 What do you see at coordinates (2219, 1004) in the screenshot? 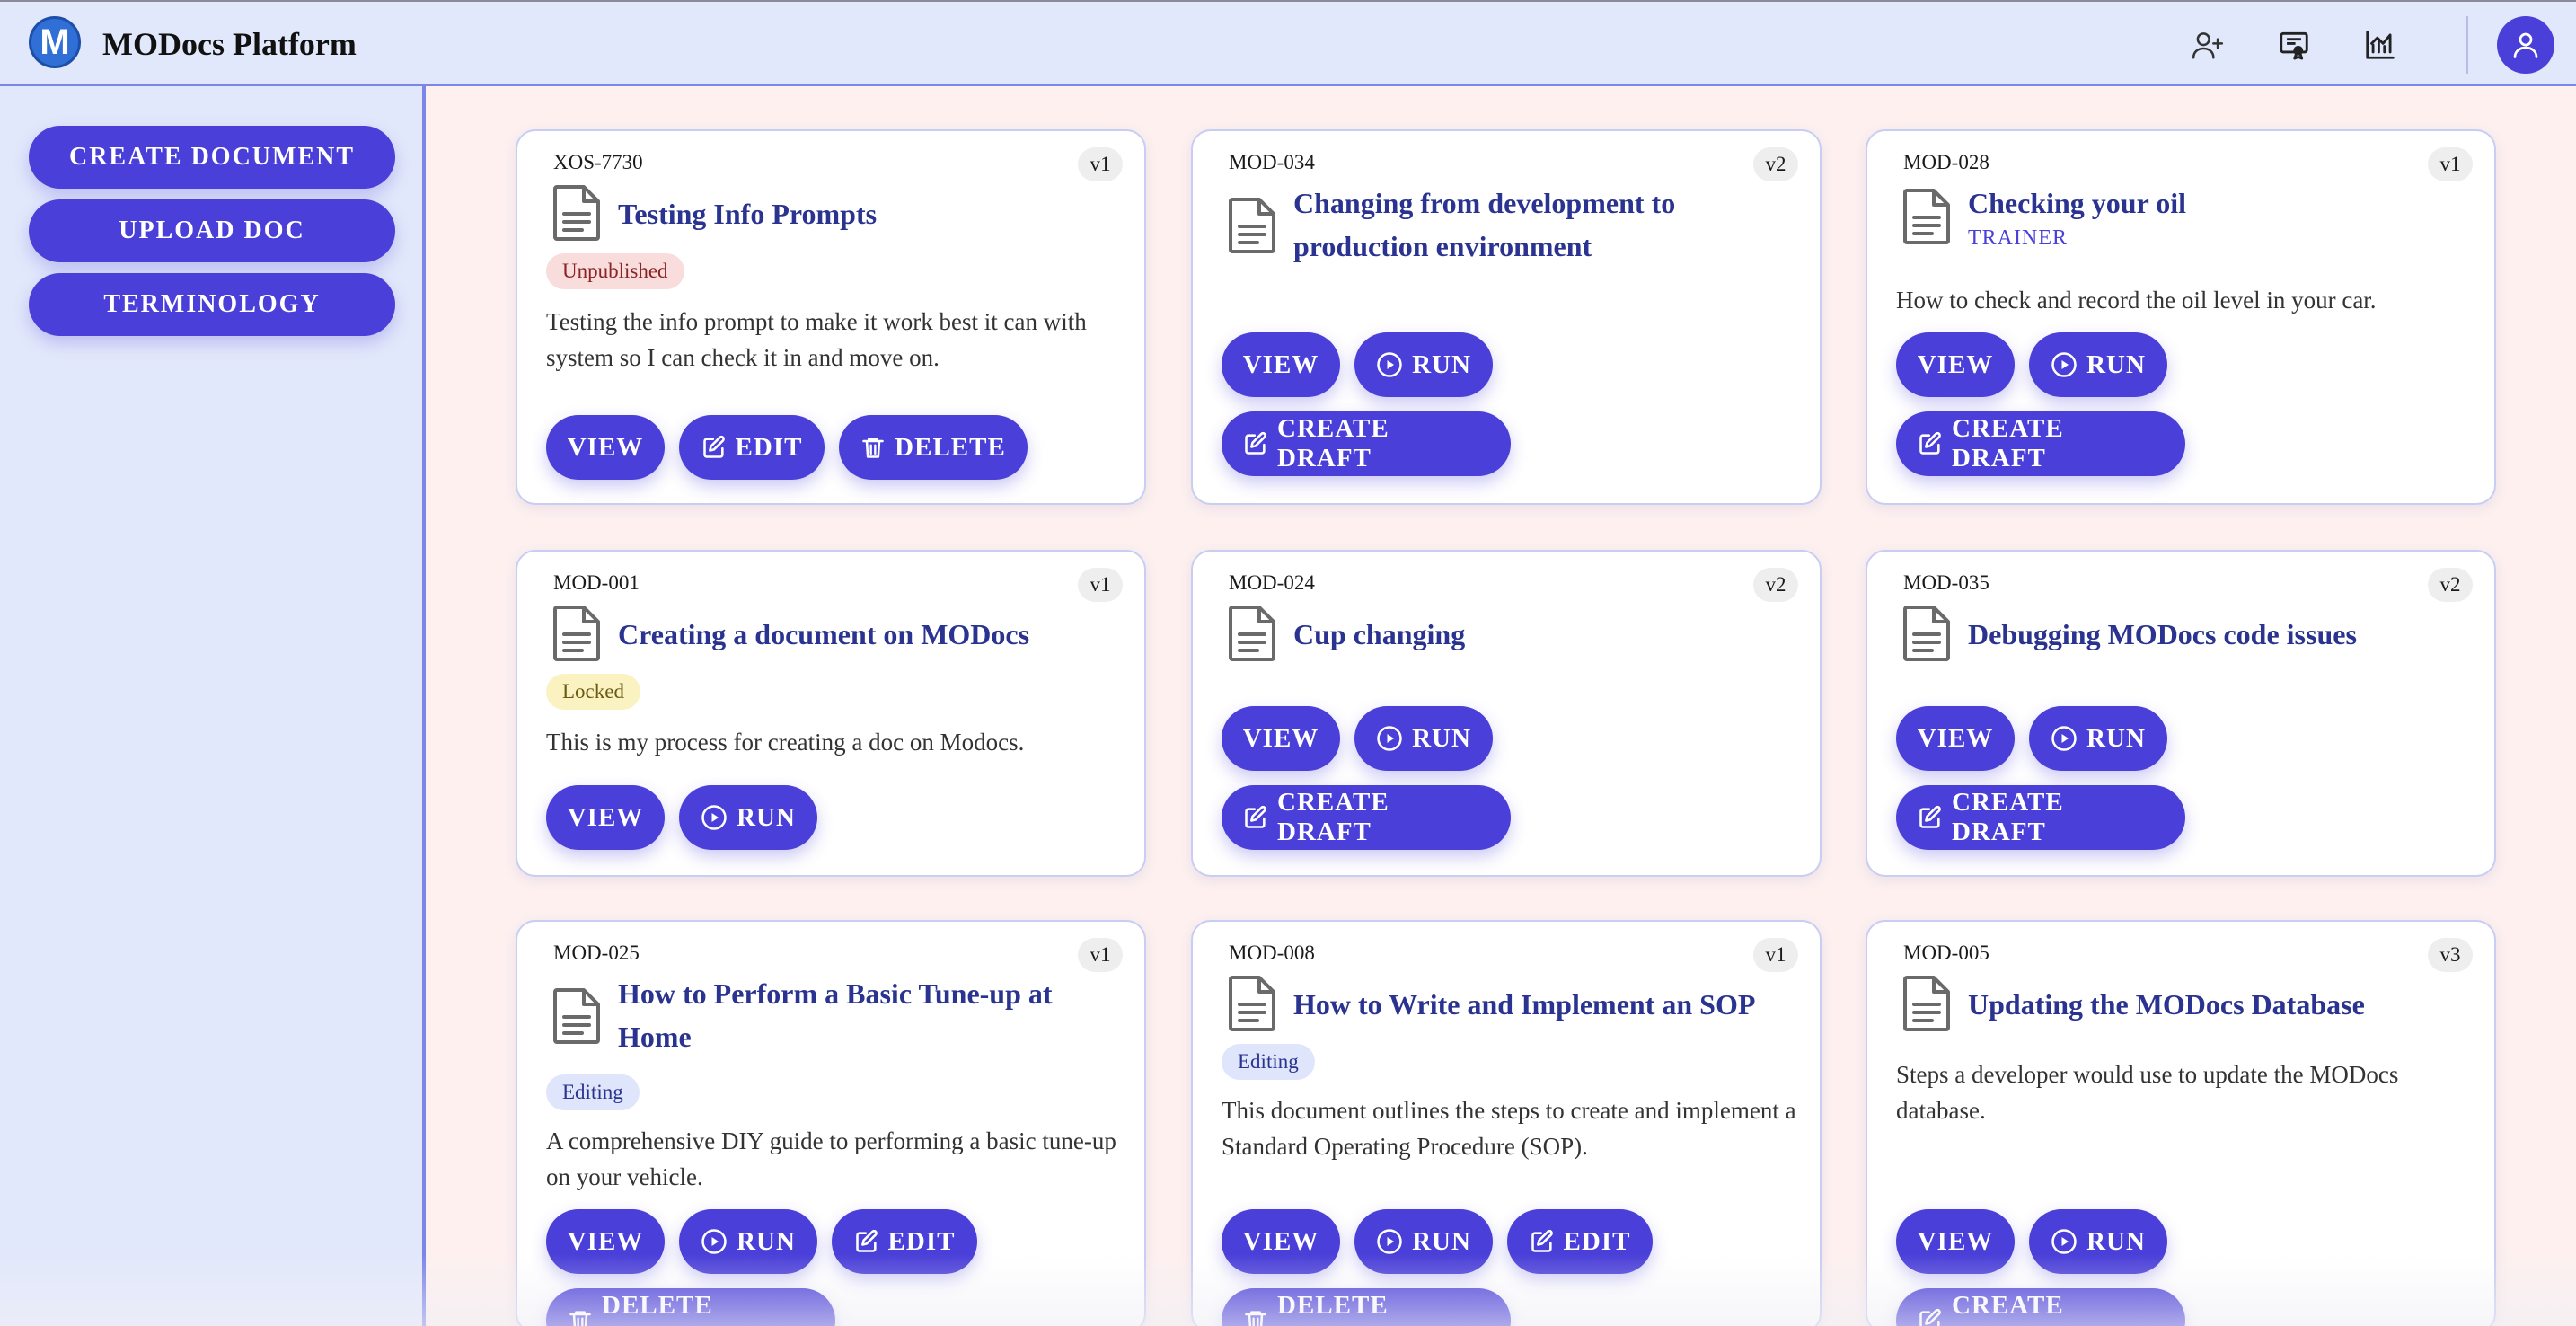
I see `document-title: Updating the MODocs Database` at bounding box center [2219, 1004].